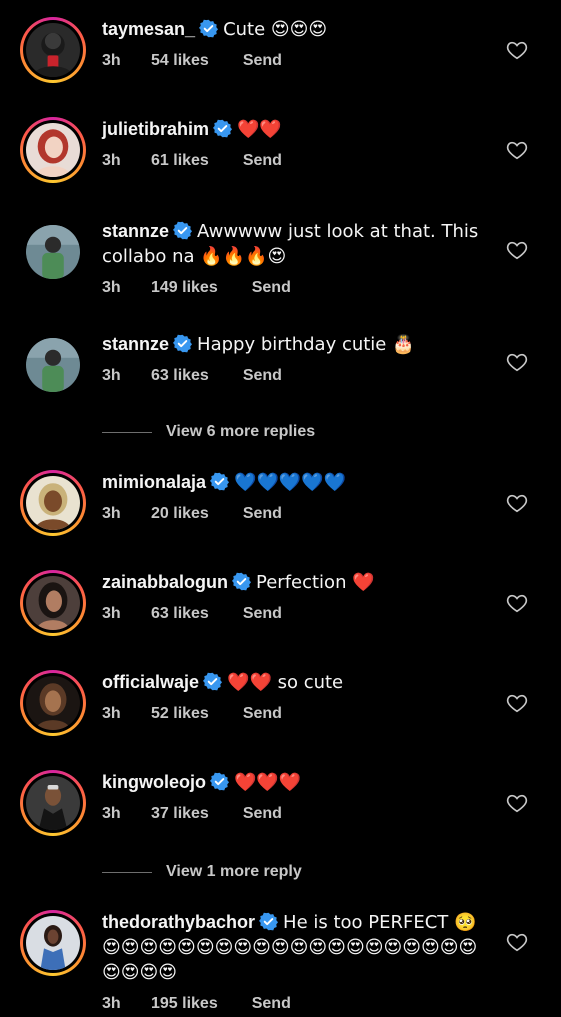 The height and width of the screenshot is (1017, 561). I want to click on woman-with-red-hair-avatar, so click(53, 150).